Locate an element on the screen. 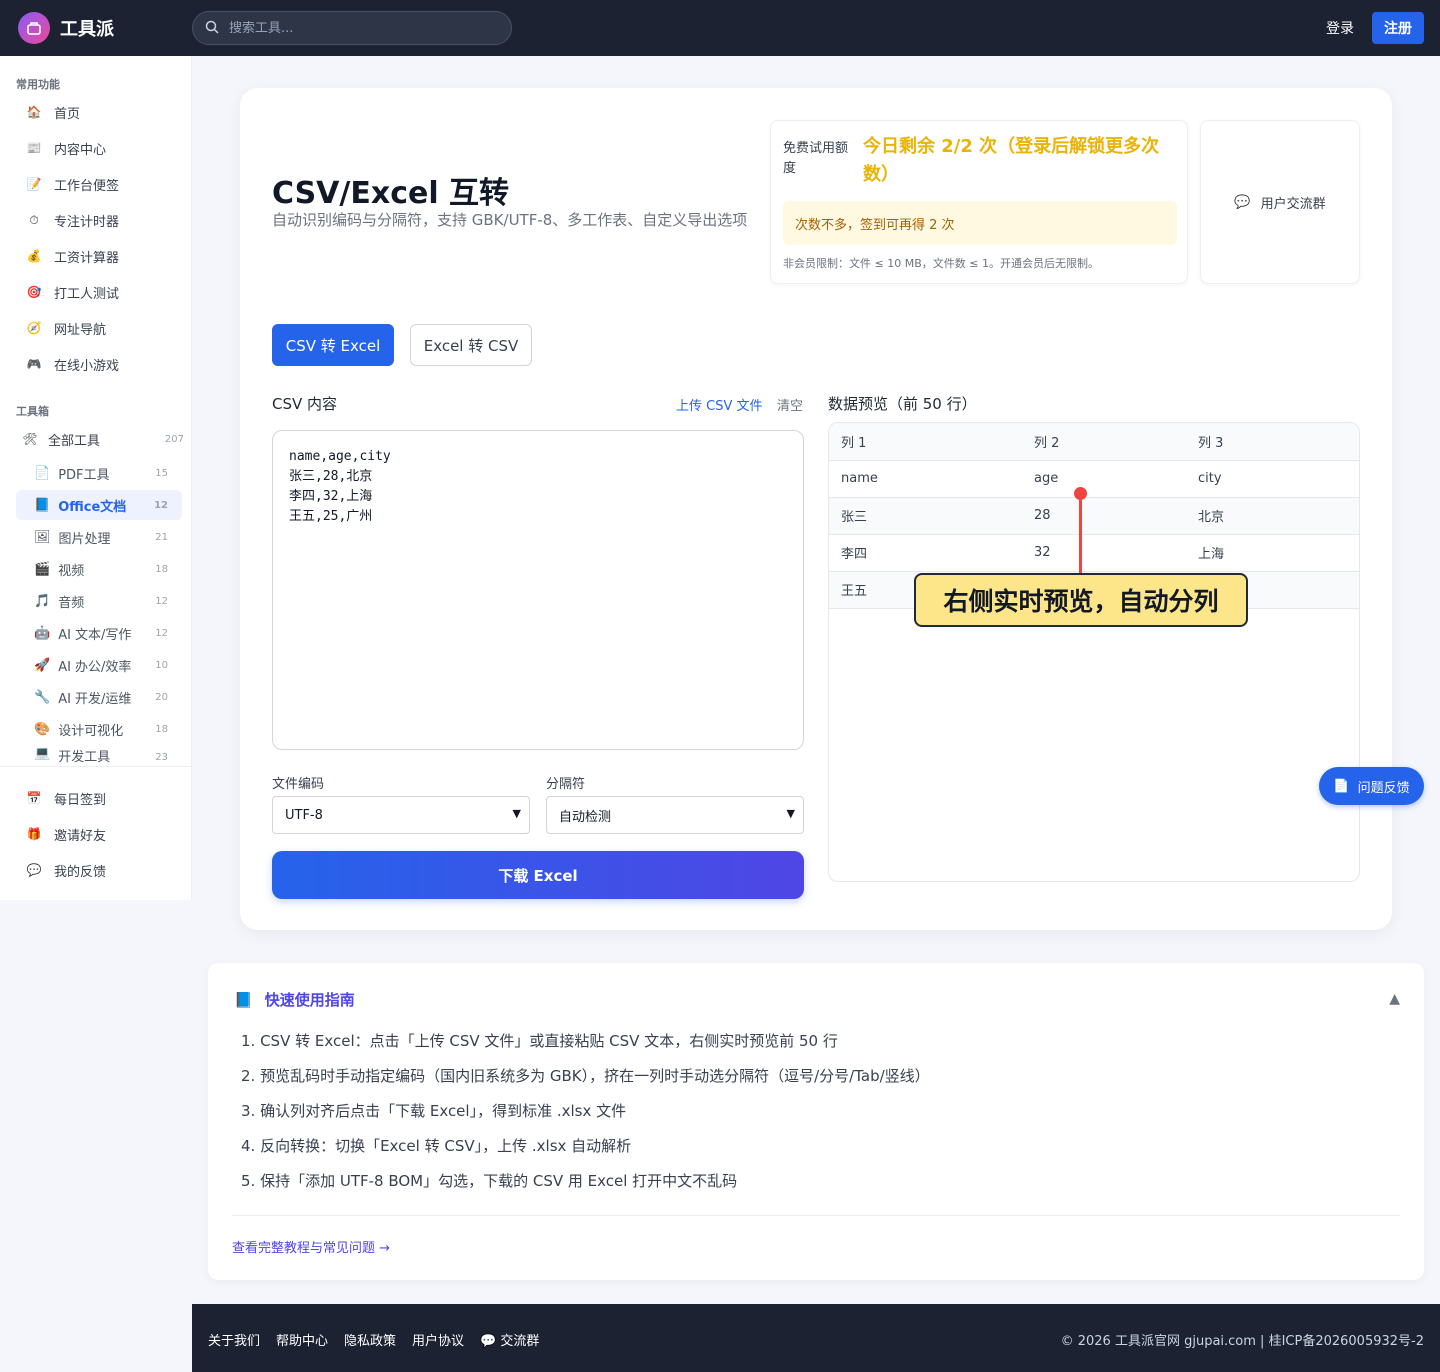 This screenshot has width=1440, height=1372. top-nav-bar: 工具派 登录 注册 is located at coordinates (720, 28).